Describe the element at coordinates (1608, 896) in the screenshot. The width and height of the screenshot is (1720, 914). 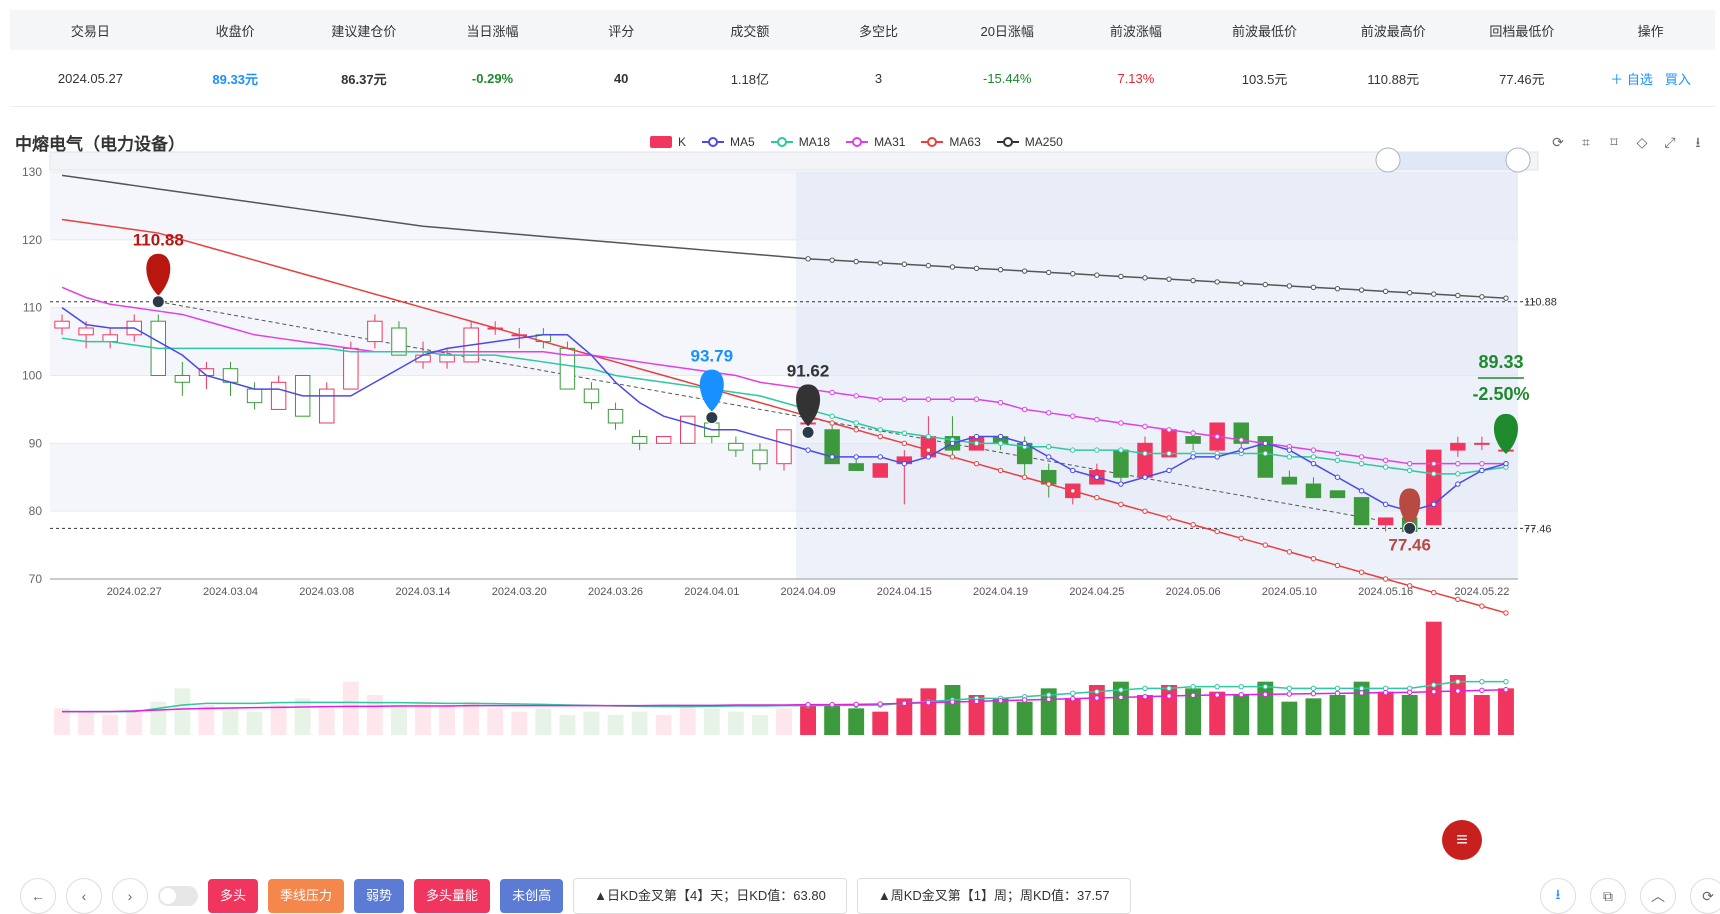
I see `copy-button: ⧉` at that location.